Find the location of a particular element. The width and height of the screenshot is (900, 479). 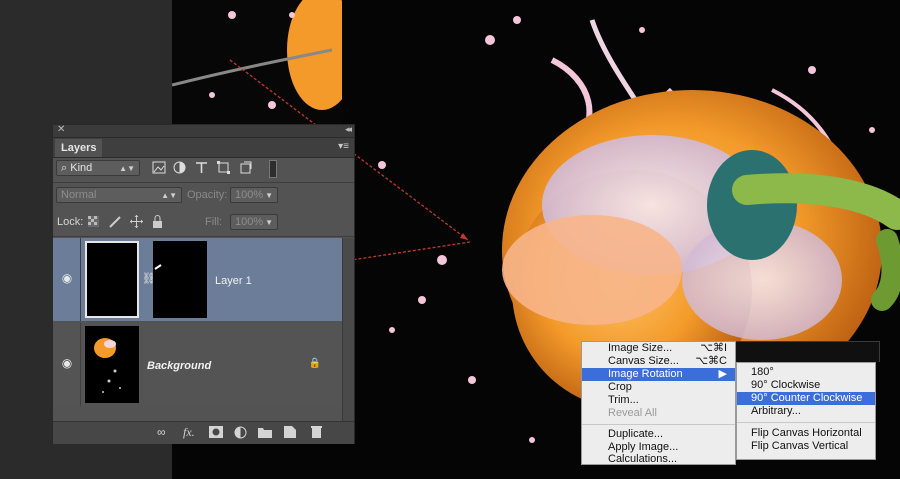

collapse-panel-icon: ◂◂ is located at coordinates (348, 129).